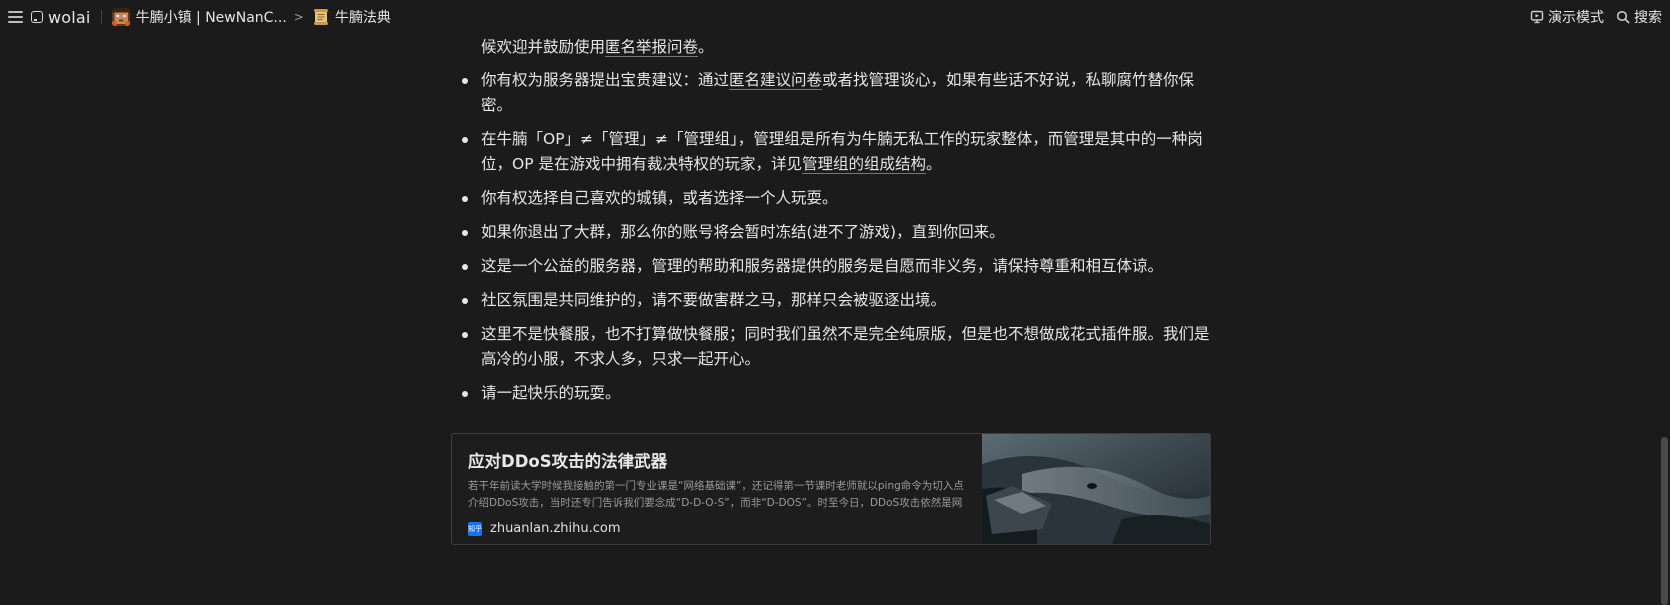 Image resolution: width=1670 pixels, height=605 pixels. I want to click on divider, so click(101, 17).